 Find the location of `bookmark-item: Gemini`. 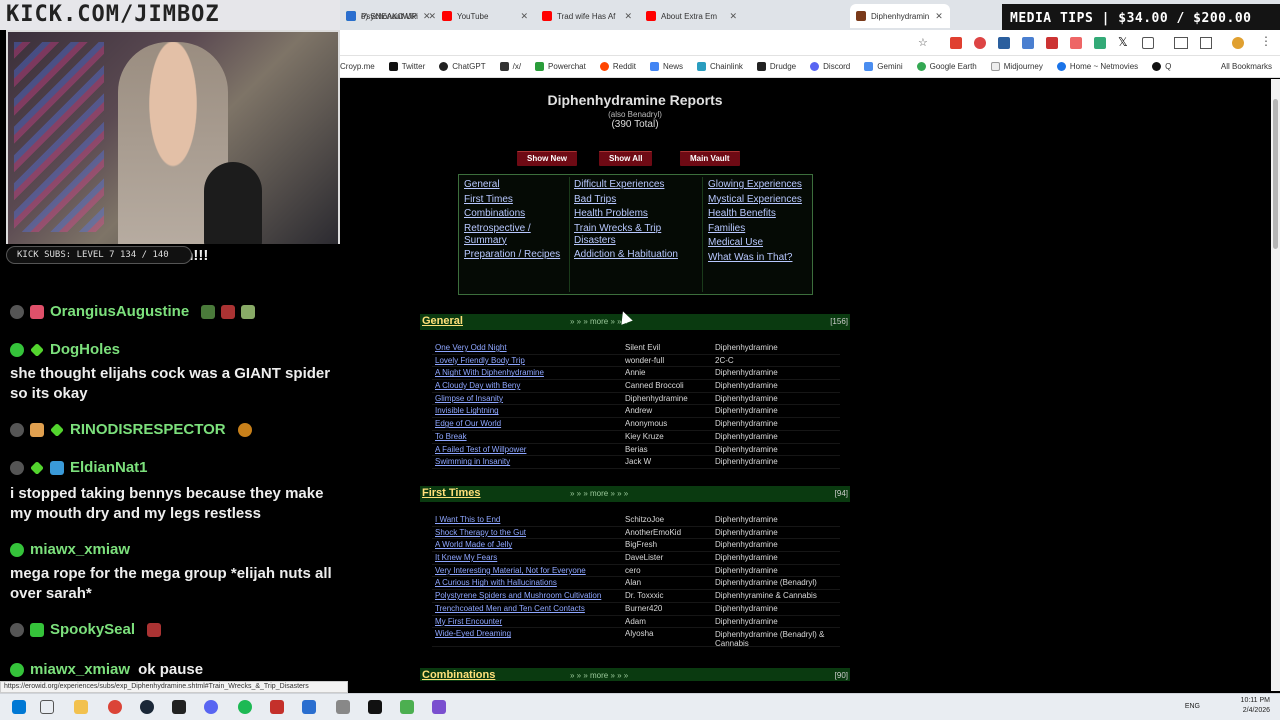

bookmark-item: Gemini is located at coordinates (883, 66).